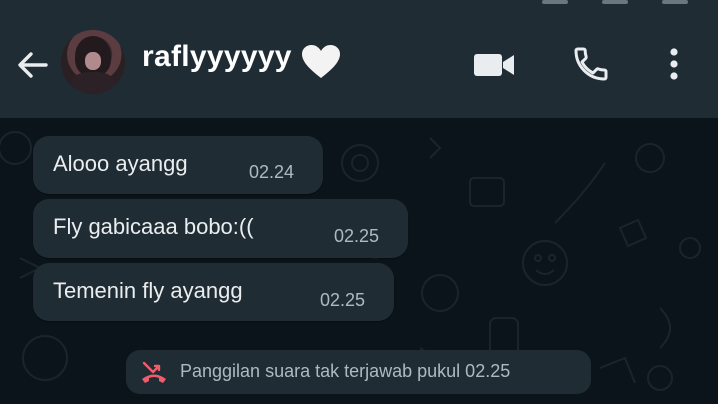 Image resolution: width=718 pixels, height=404 pixels. Describe the element at coordinates (120, 163) in the screenshot. I see `message-text: Alooo ayangg` at that location.